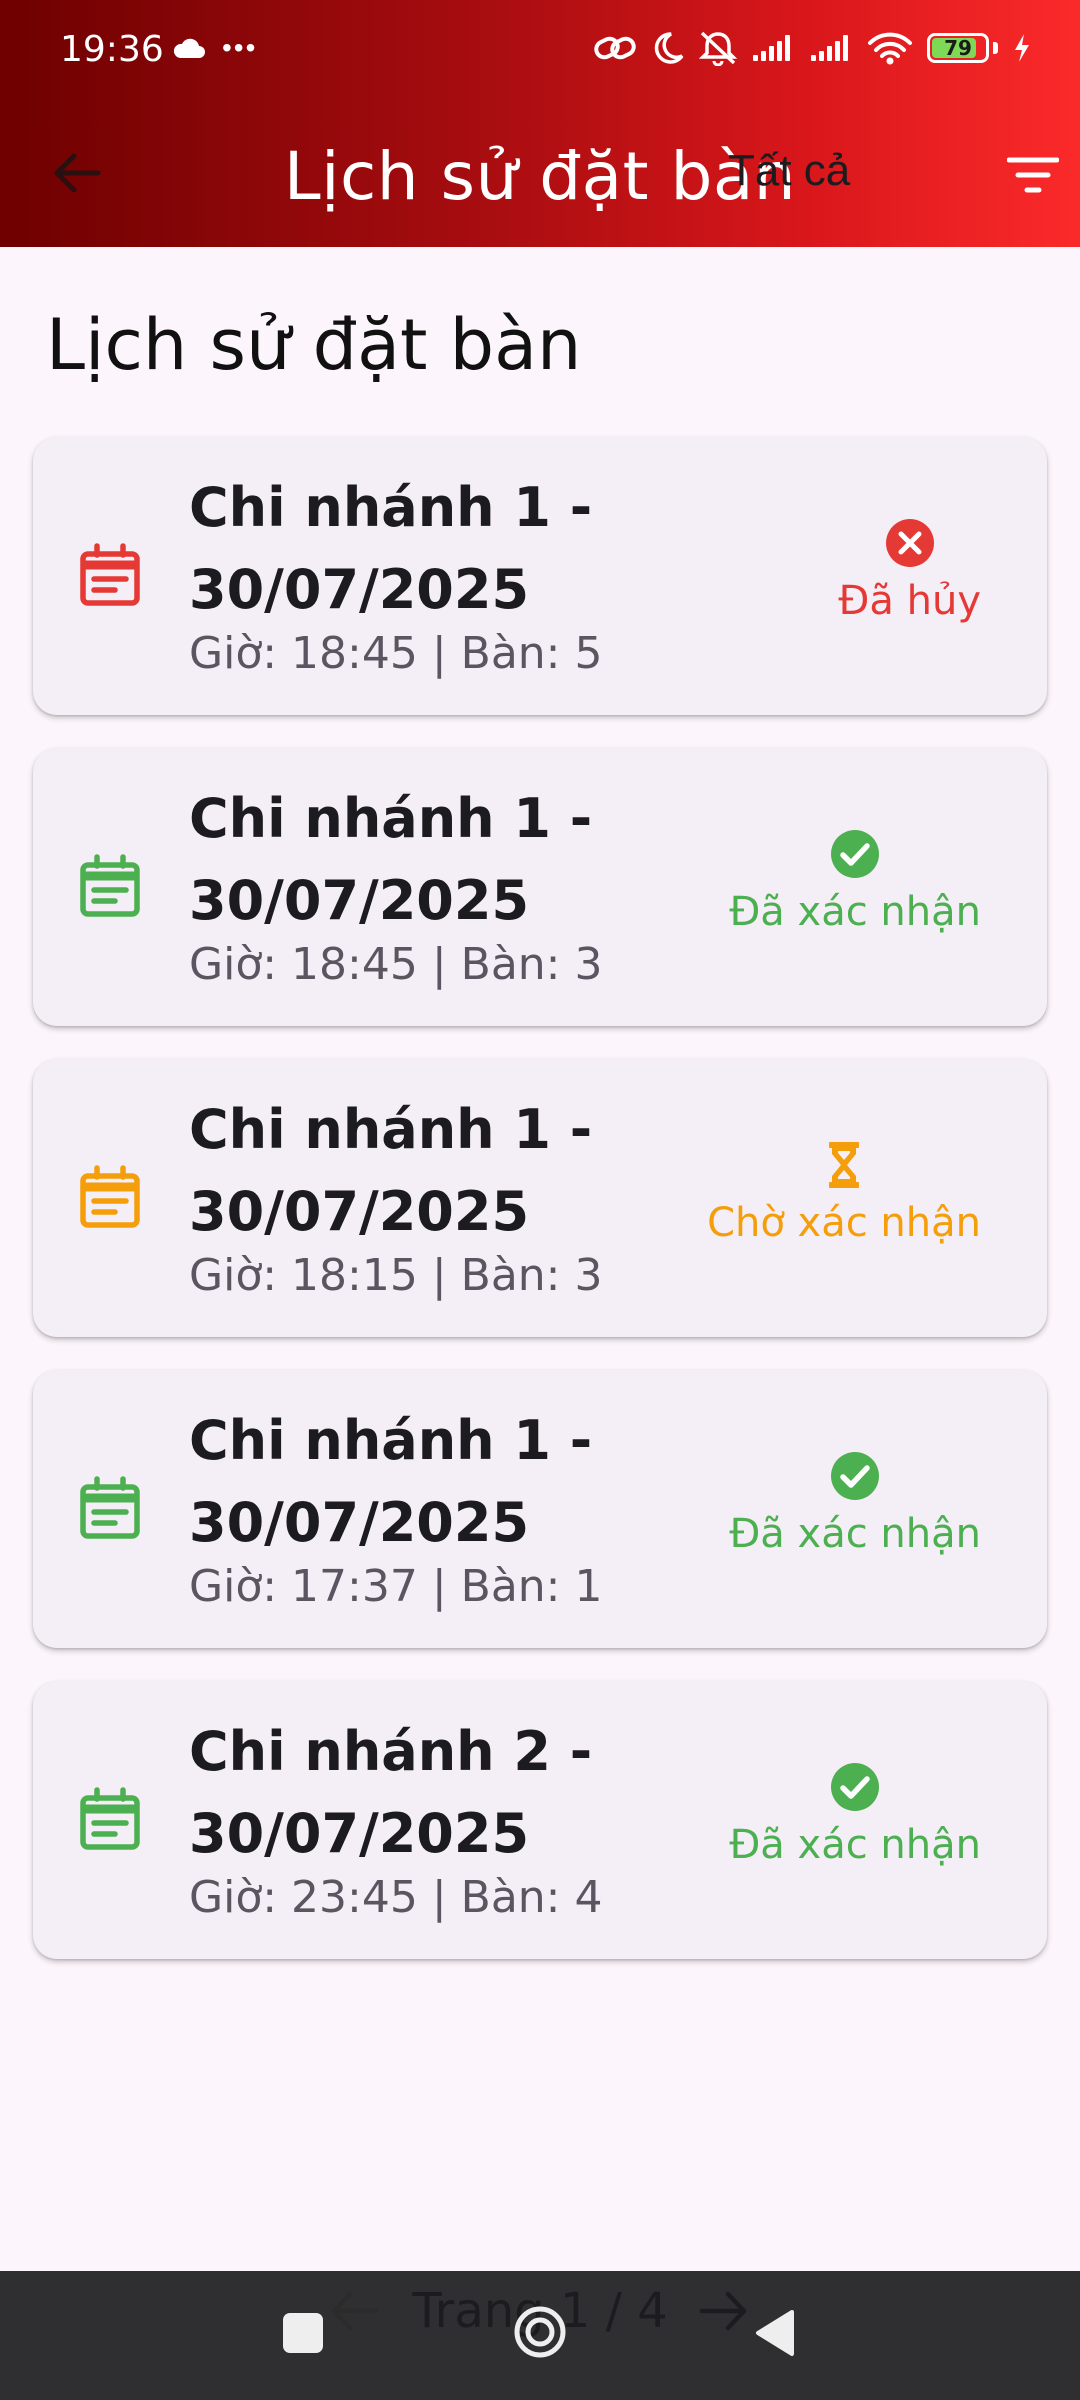 This screenshot has height=2400, width=1080. I want to click on charging-icon, so click(1022, 48).